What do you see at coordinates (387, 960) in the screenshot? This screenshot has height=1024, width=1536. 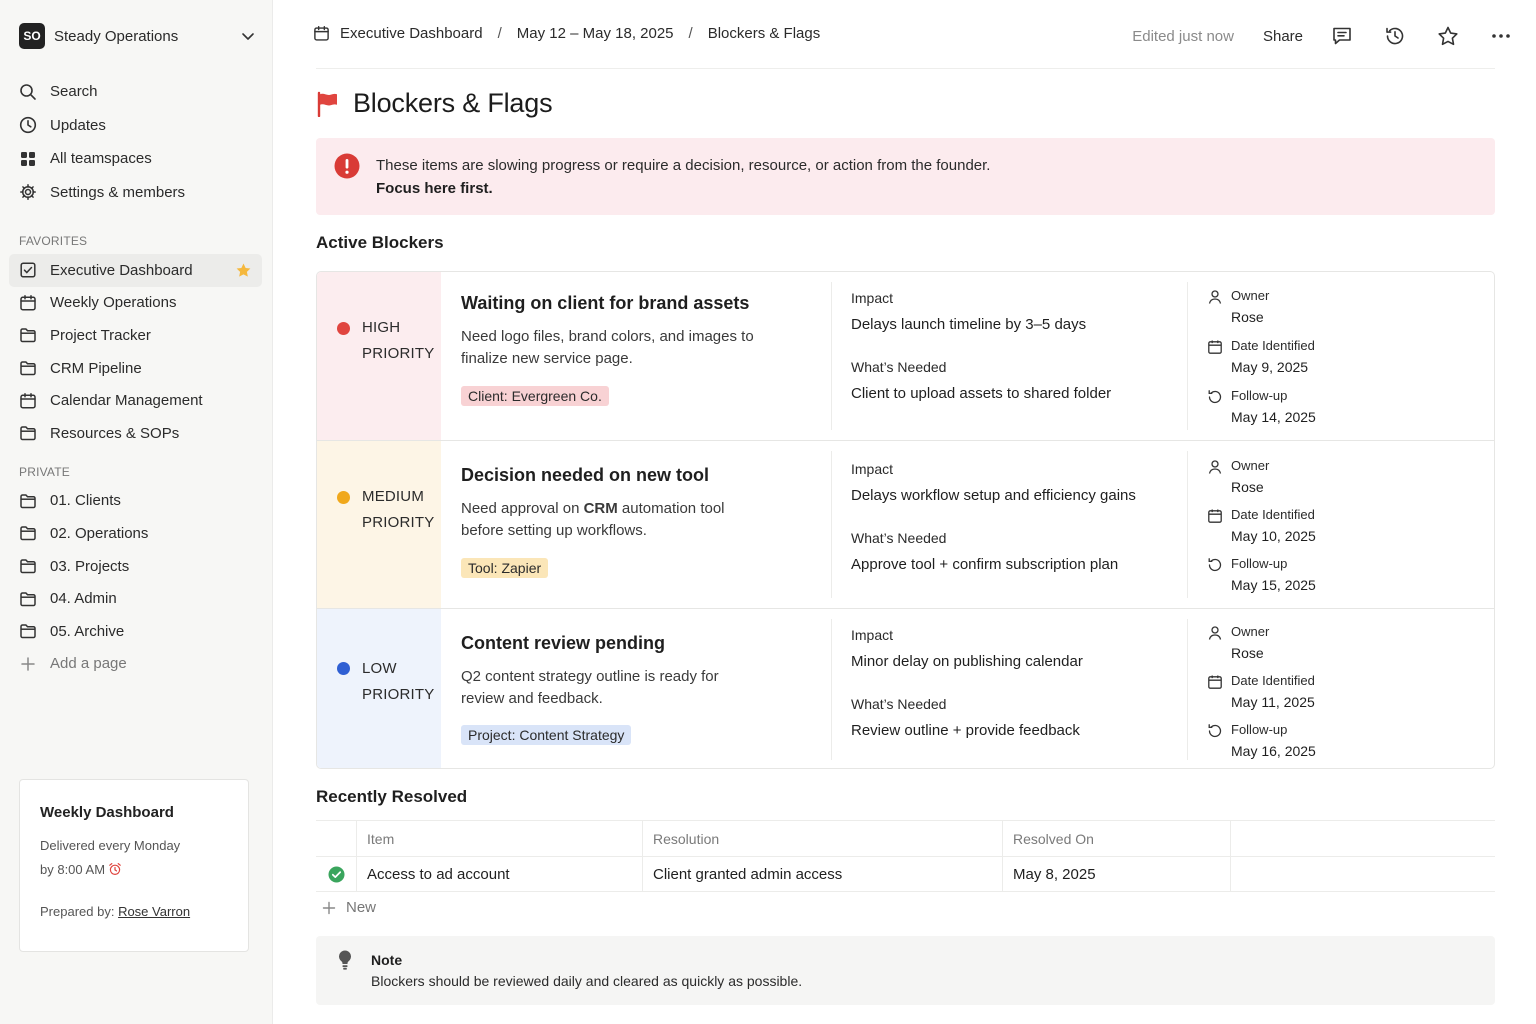 I see `note-title: Note` at bounding box center [387, 960].